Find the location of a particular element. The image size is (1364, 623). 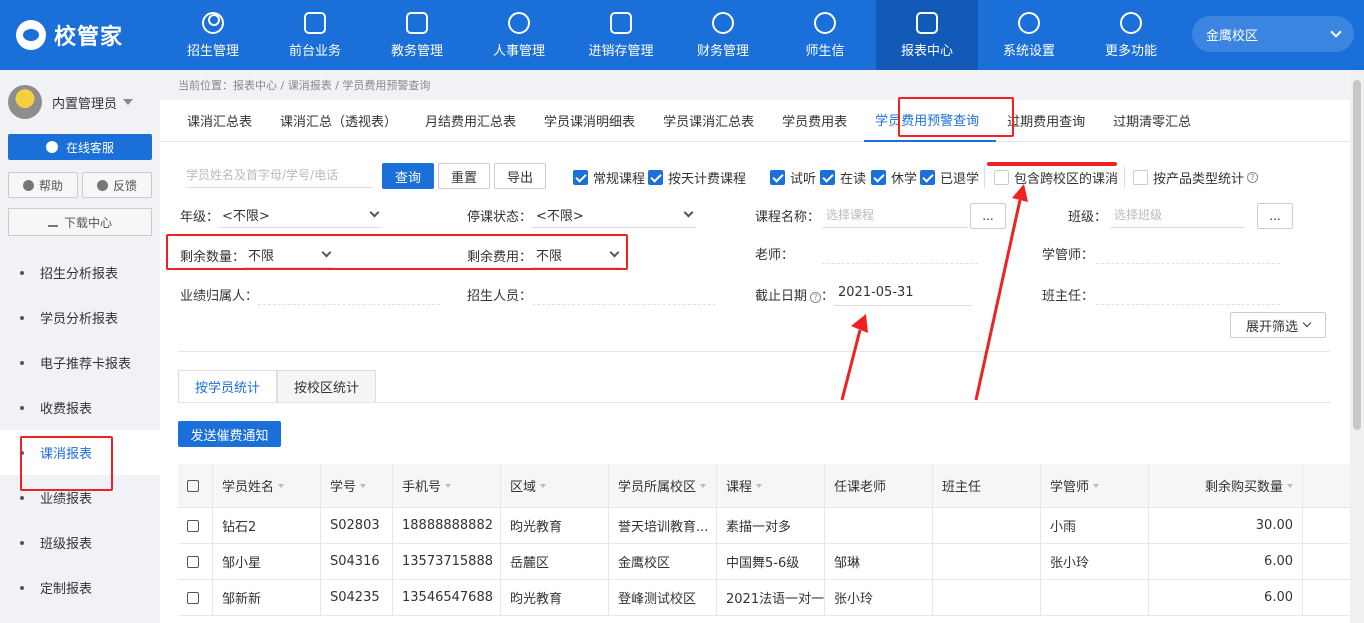

annotation-arrows is located at coordinates (934, 292).